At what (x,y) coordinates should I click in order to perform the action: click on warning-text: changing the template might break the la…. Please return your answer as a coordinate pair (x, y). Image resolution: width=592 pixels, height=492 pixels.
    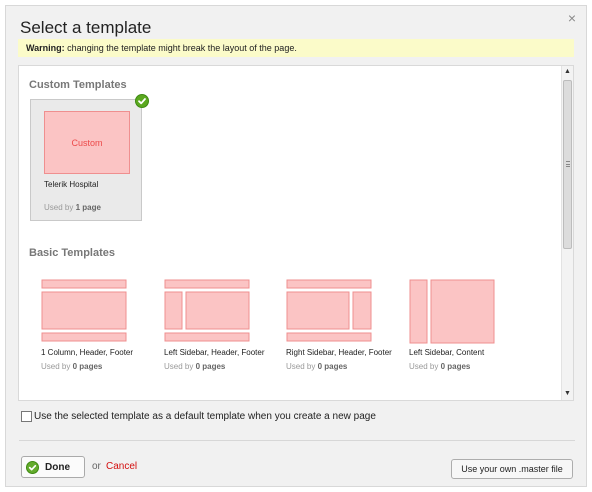
    Looking at the image, I should click on (180, 48).